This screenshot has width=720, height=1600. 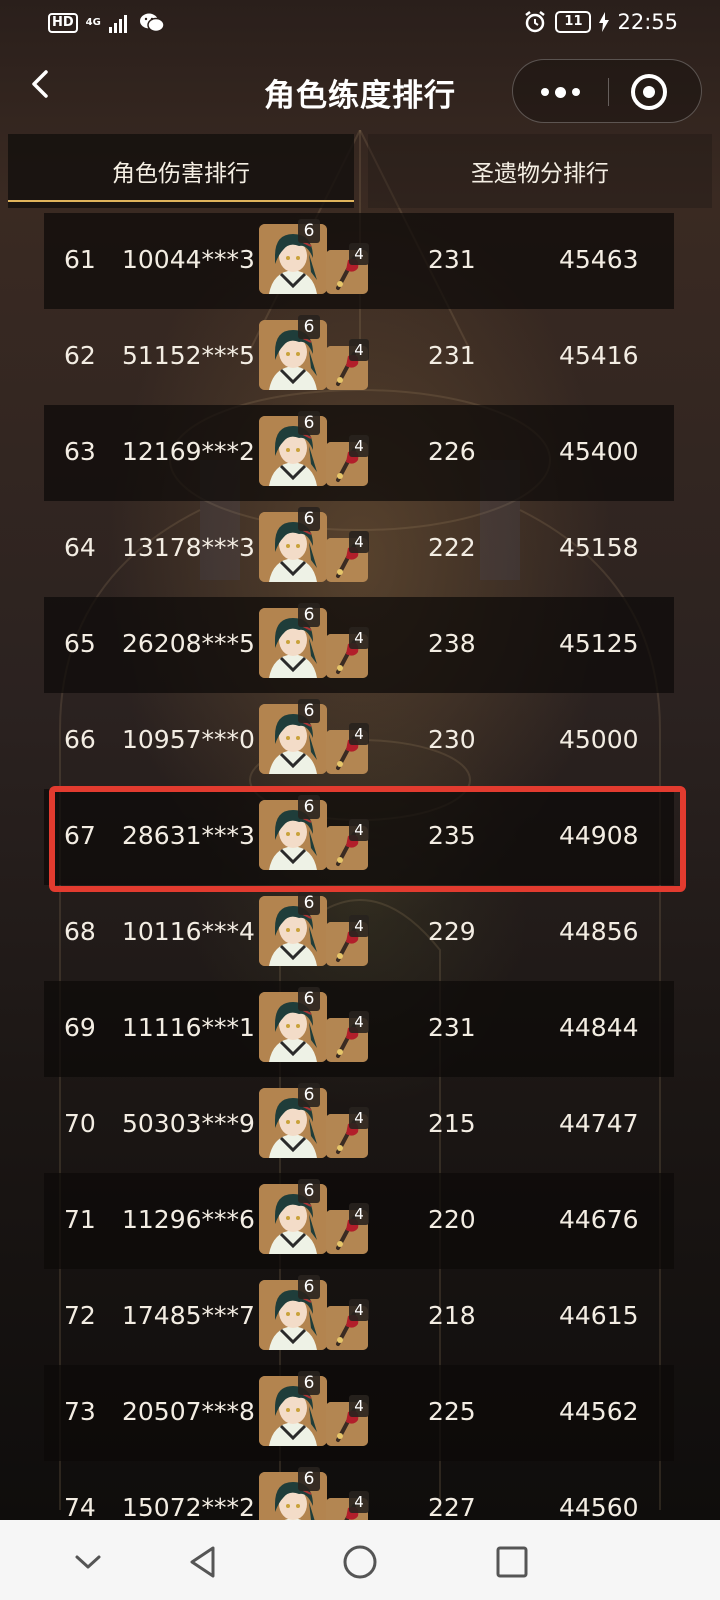 What do you see at coordinates (80, 1027) in the screenshot?
I see `rank-number: 69` at bounding box center [80, 1027].